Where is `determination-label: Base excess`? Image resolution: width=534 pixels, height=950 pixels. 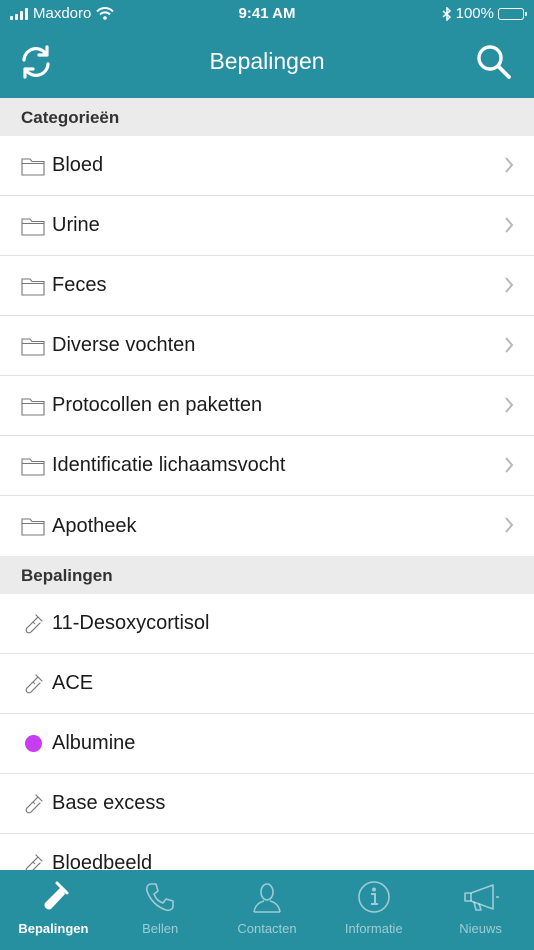
determination-label: Base excess is located at coordinates (109, 803).